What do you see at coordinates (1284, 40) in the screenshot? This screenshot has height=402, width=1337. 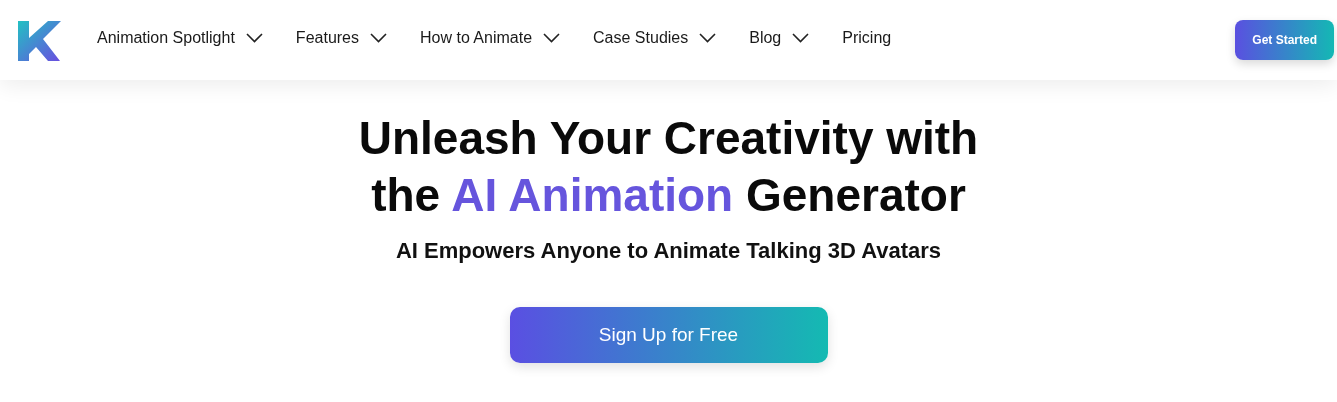 I see `get-started-button: Get Started` at bounding box center [1284, 40].